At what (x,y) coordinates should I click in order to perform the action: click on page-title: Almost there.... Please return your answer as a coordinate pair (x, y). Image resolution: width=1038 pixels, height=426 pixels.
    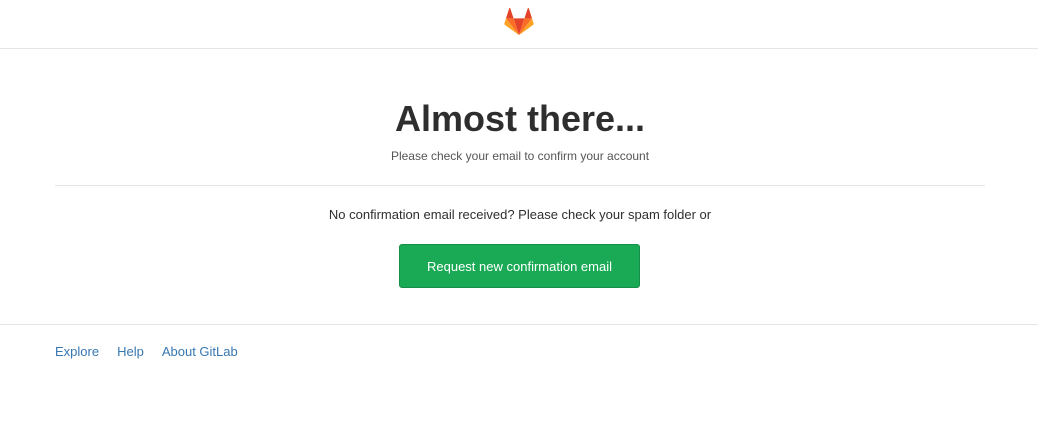
    Looking at the image, I should click on (520, 118).